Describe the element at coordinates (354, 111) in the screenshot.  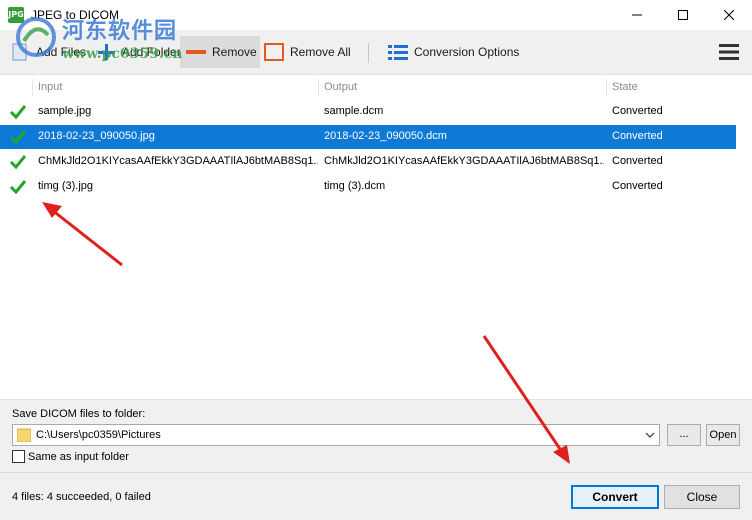
I see `cell-output: sample.dcm` at that location.